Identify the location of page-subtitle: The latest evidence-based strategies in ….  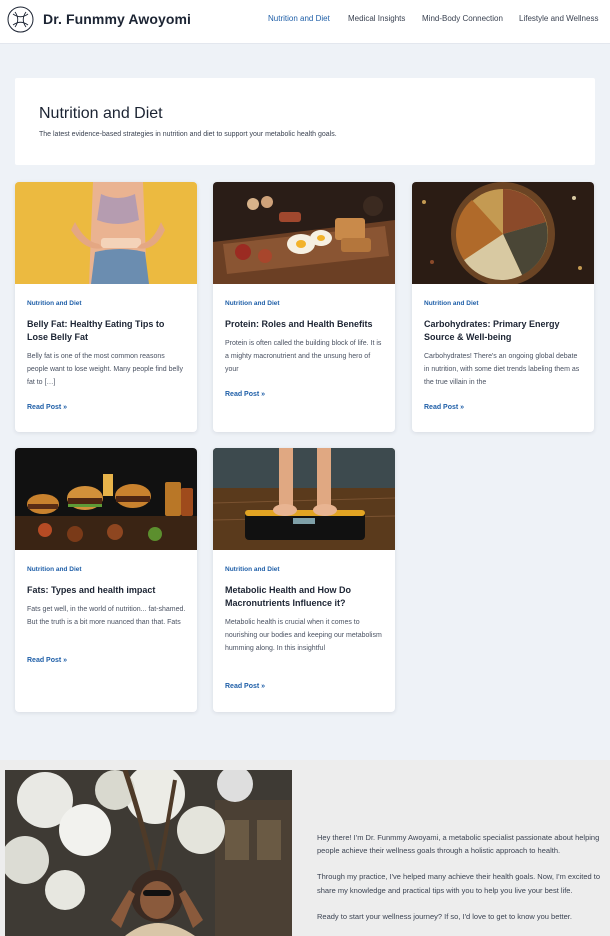
(188, 134).